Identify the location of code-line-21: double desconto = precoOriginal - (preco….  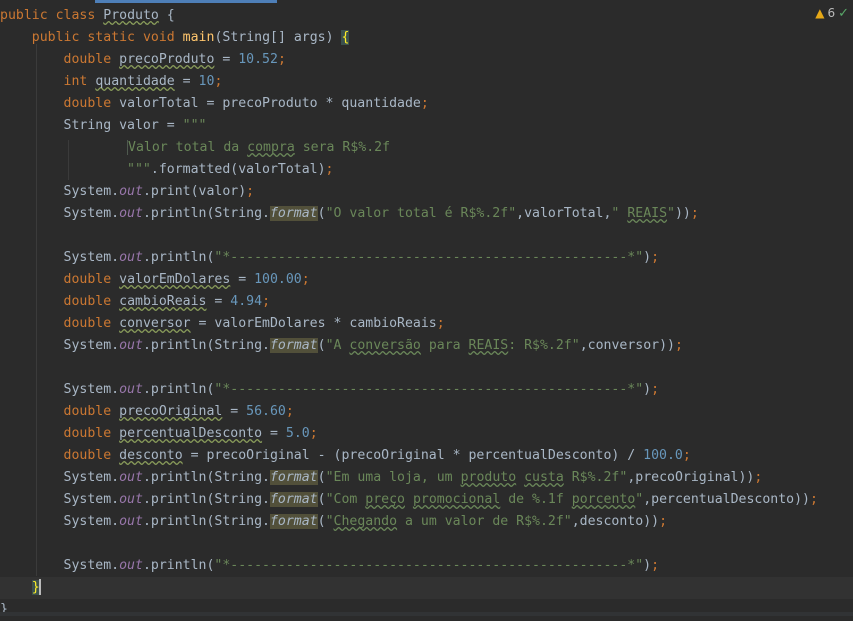
(426, 456).